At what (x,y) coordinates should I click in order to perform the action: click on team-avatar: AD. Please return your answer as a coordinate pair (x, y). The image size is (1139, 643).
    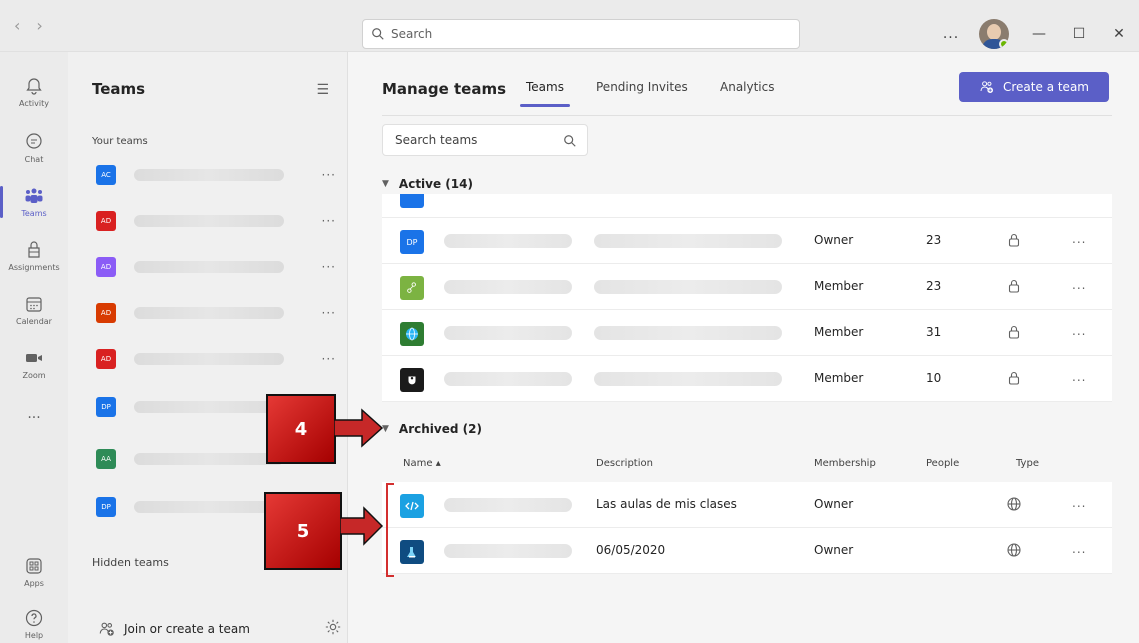
    Looking at the image, I should click on (106, 359).